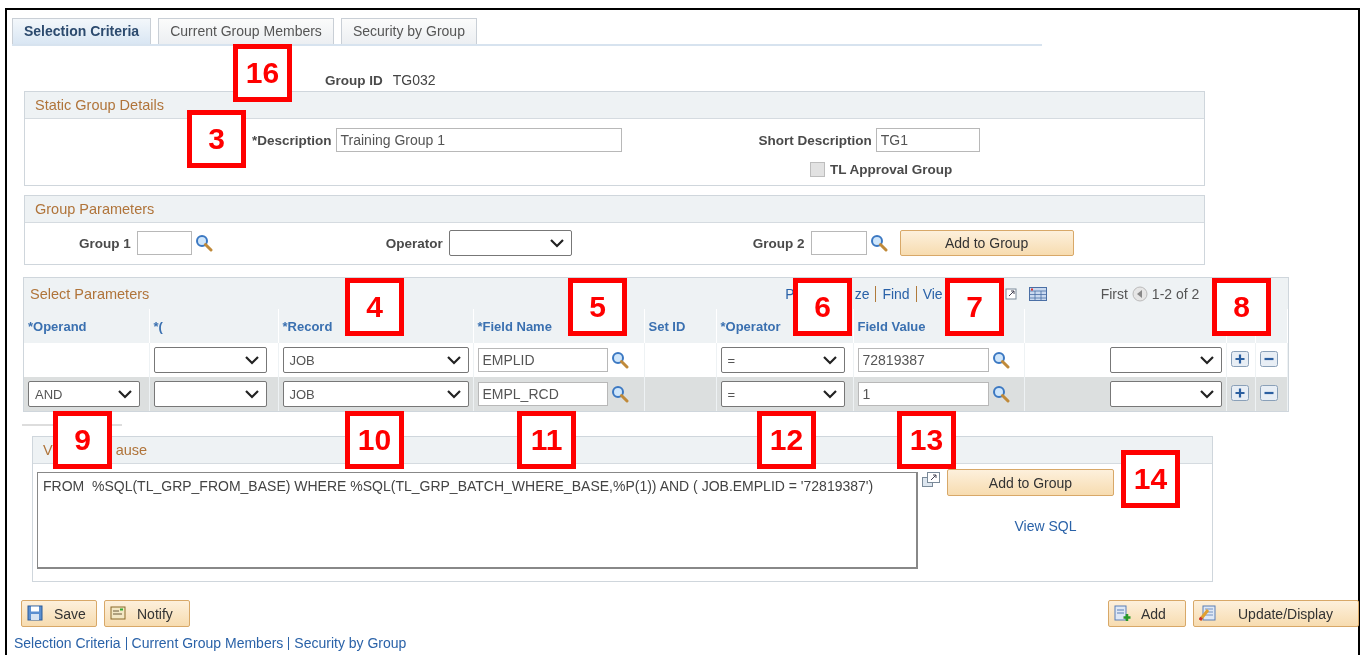 The width and height of the screenshot is (1370, 655). I want to click on field-label: *Description, so click(292, 140).